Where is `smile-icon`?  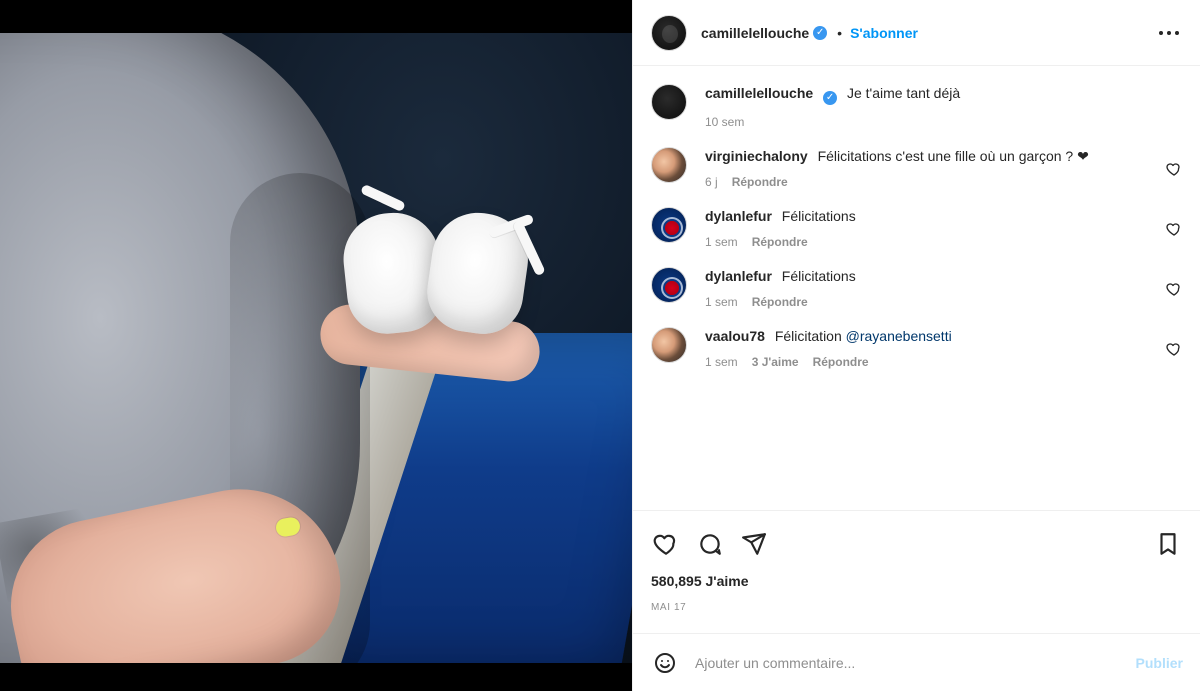 smile-icon is located at coordinates (665, 662).